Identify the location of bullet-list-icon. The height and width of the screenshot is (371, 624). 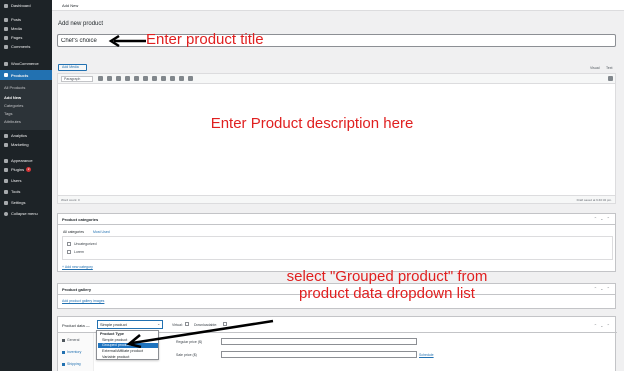
(118, 78).